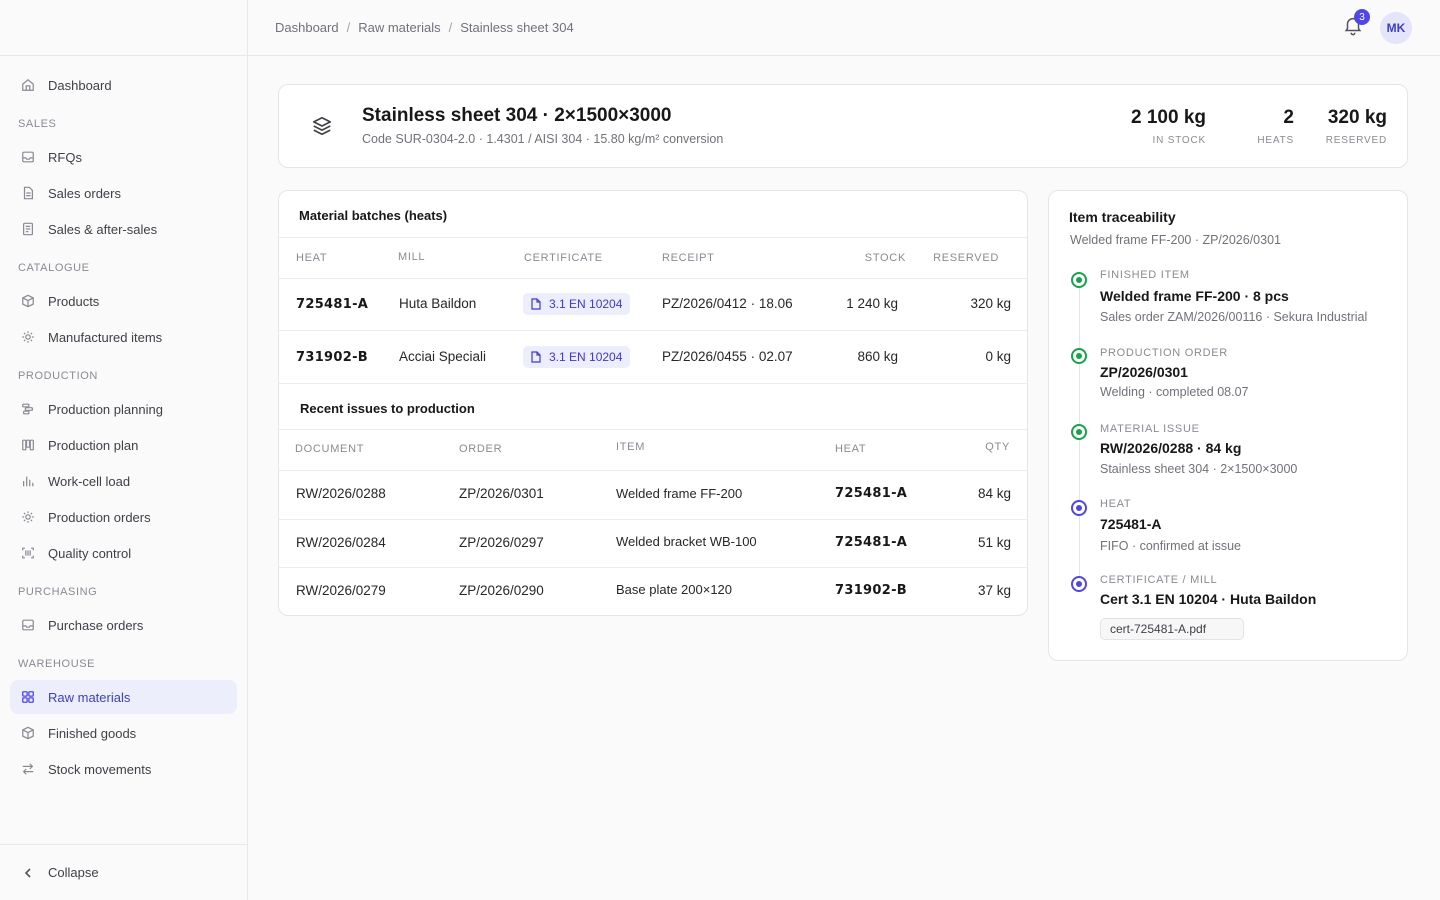 This screenshot has width=1440, height=900. Describe the element at coordinates (96, 625) in the screenshot. I see `sidebar-item-label: Purchase orders` at that location.